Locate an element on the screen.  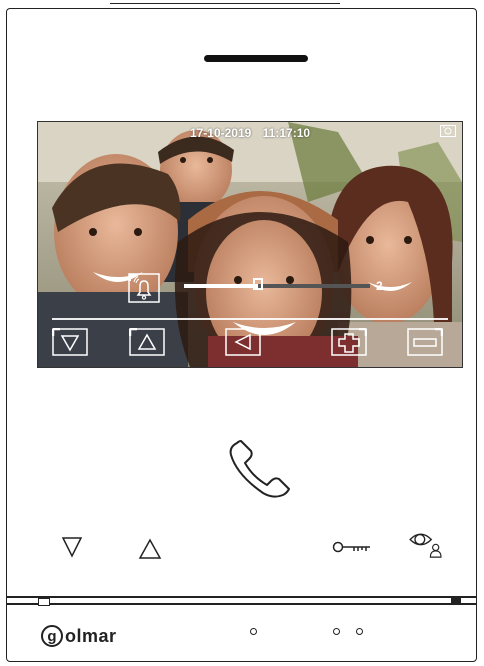
bell-volume-button is located at coordinates (144, 288).